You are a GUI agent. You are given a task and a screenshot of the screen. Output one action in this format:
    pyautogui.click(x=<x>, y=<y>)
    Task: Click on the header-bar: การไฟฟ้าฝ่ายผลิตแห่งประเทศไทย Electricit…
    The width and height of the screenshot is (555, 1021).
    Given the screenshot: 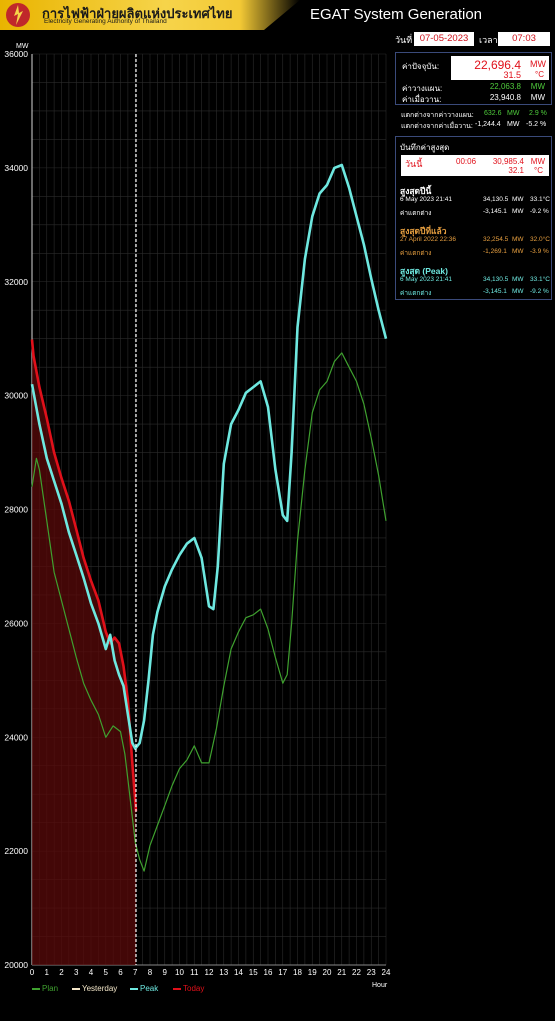 What is the action you would take?
    pyautogui.click(x=277, y=15)
    